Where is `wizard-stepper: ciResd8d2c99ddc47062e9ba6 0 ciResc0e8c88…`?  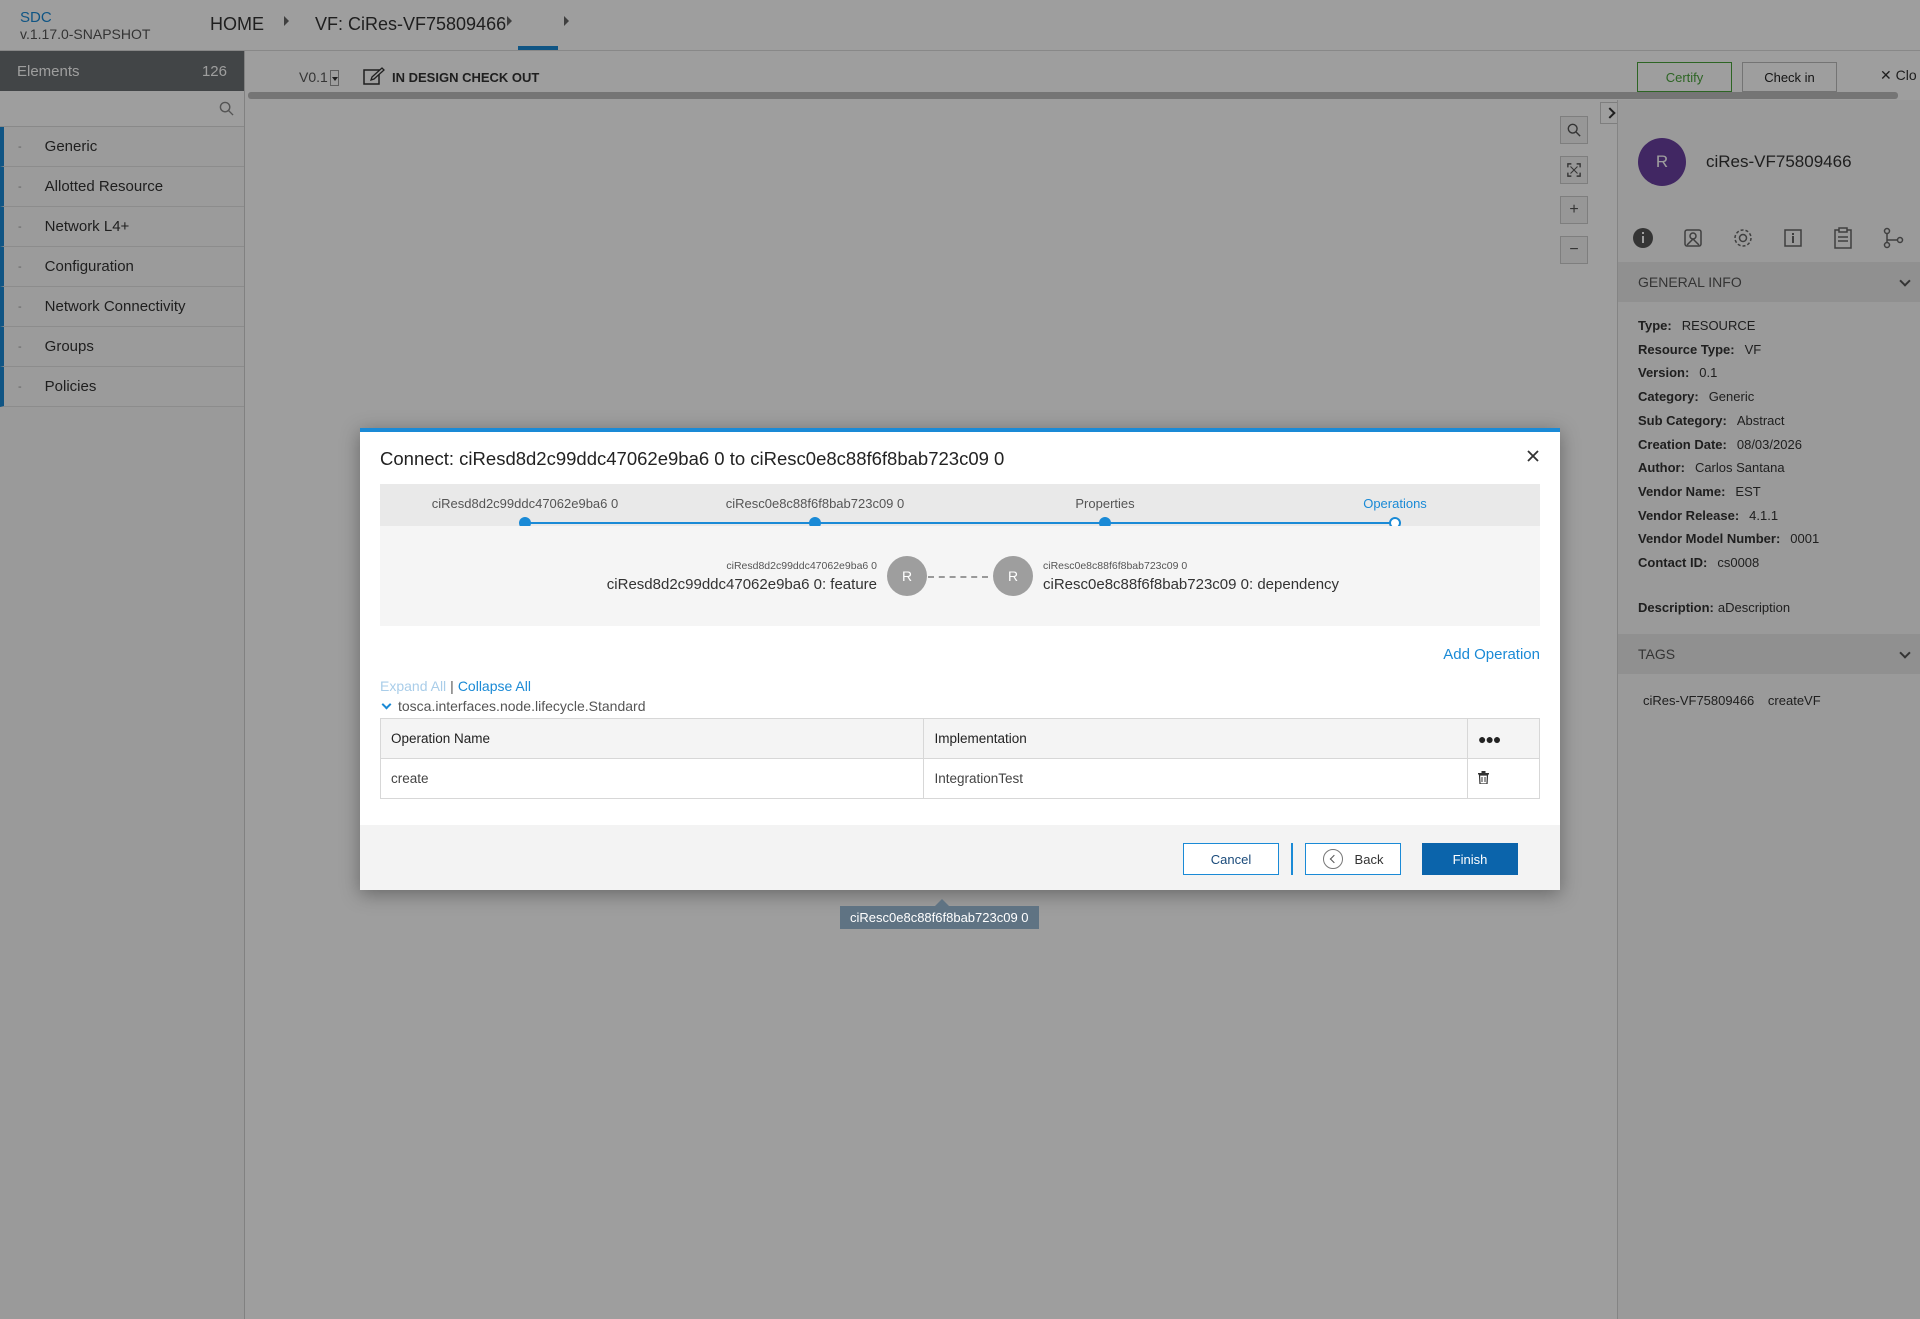
wizard-stepper: ciResd8d2c99ddc47062e9ba6 0 ciResc0e8c88… is located at coordinates (960, 506).